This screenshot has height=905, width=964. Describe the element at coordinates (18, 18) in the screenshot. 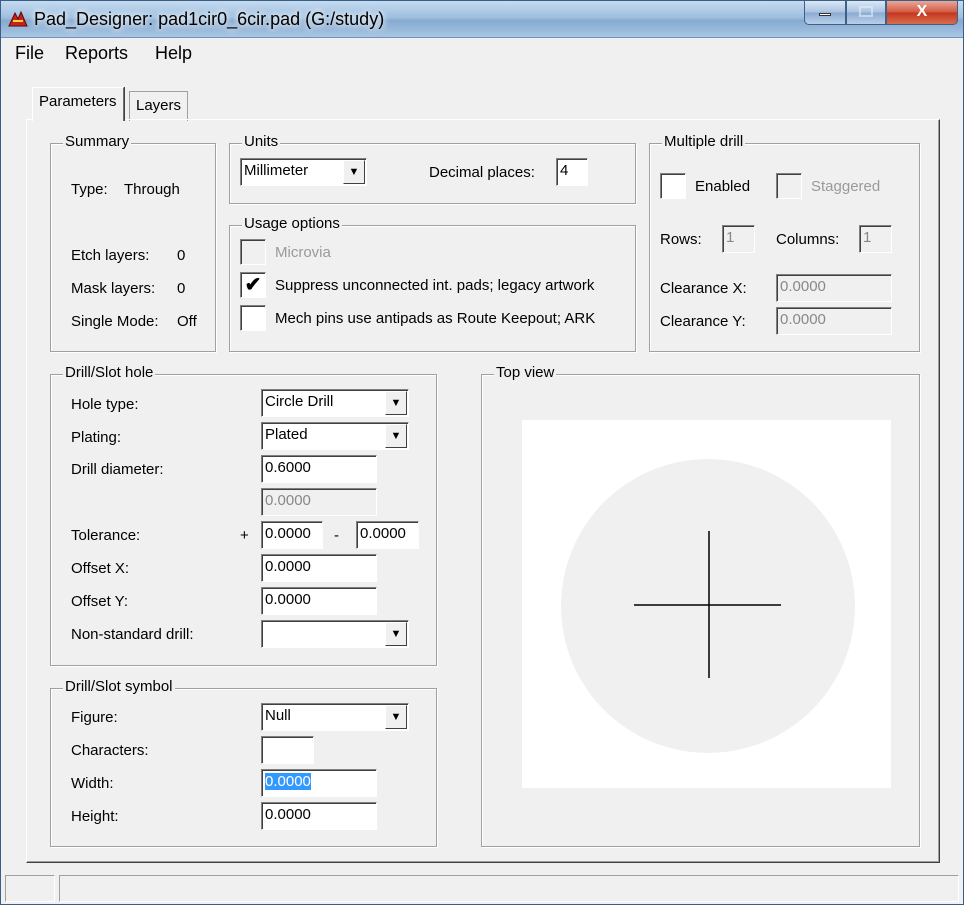

I see `app-icon` at that location.